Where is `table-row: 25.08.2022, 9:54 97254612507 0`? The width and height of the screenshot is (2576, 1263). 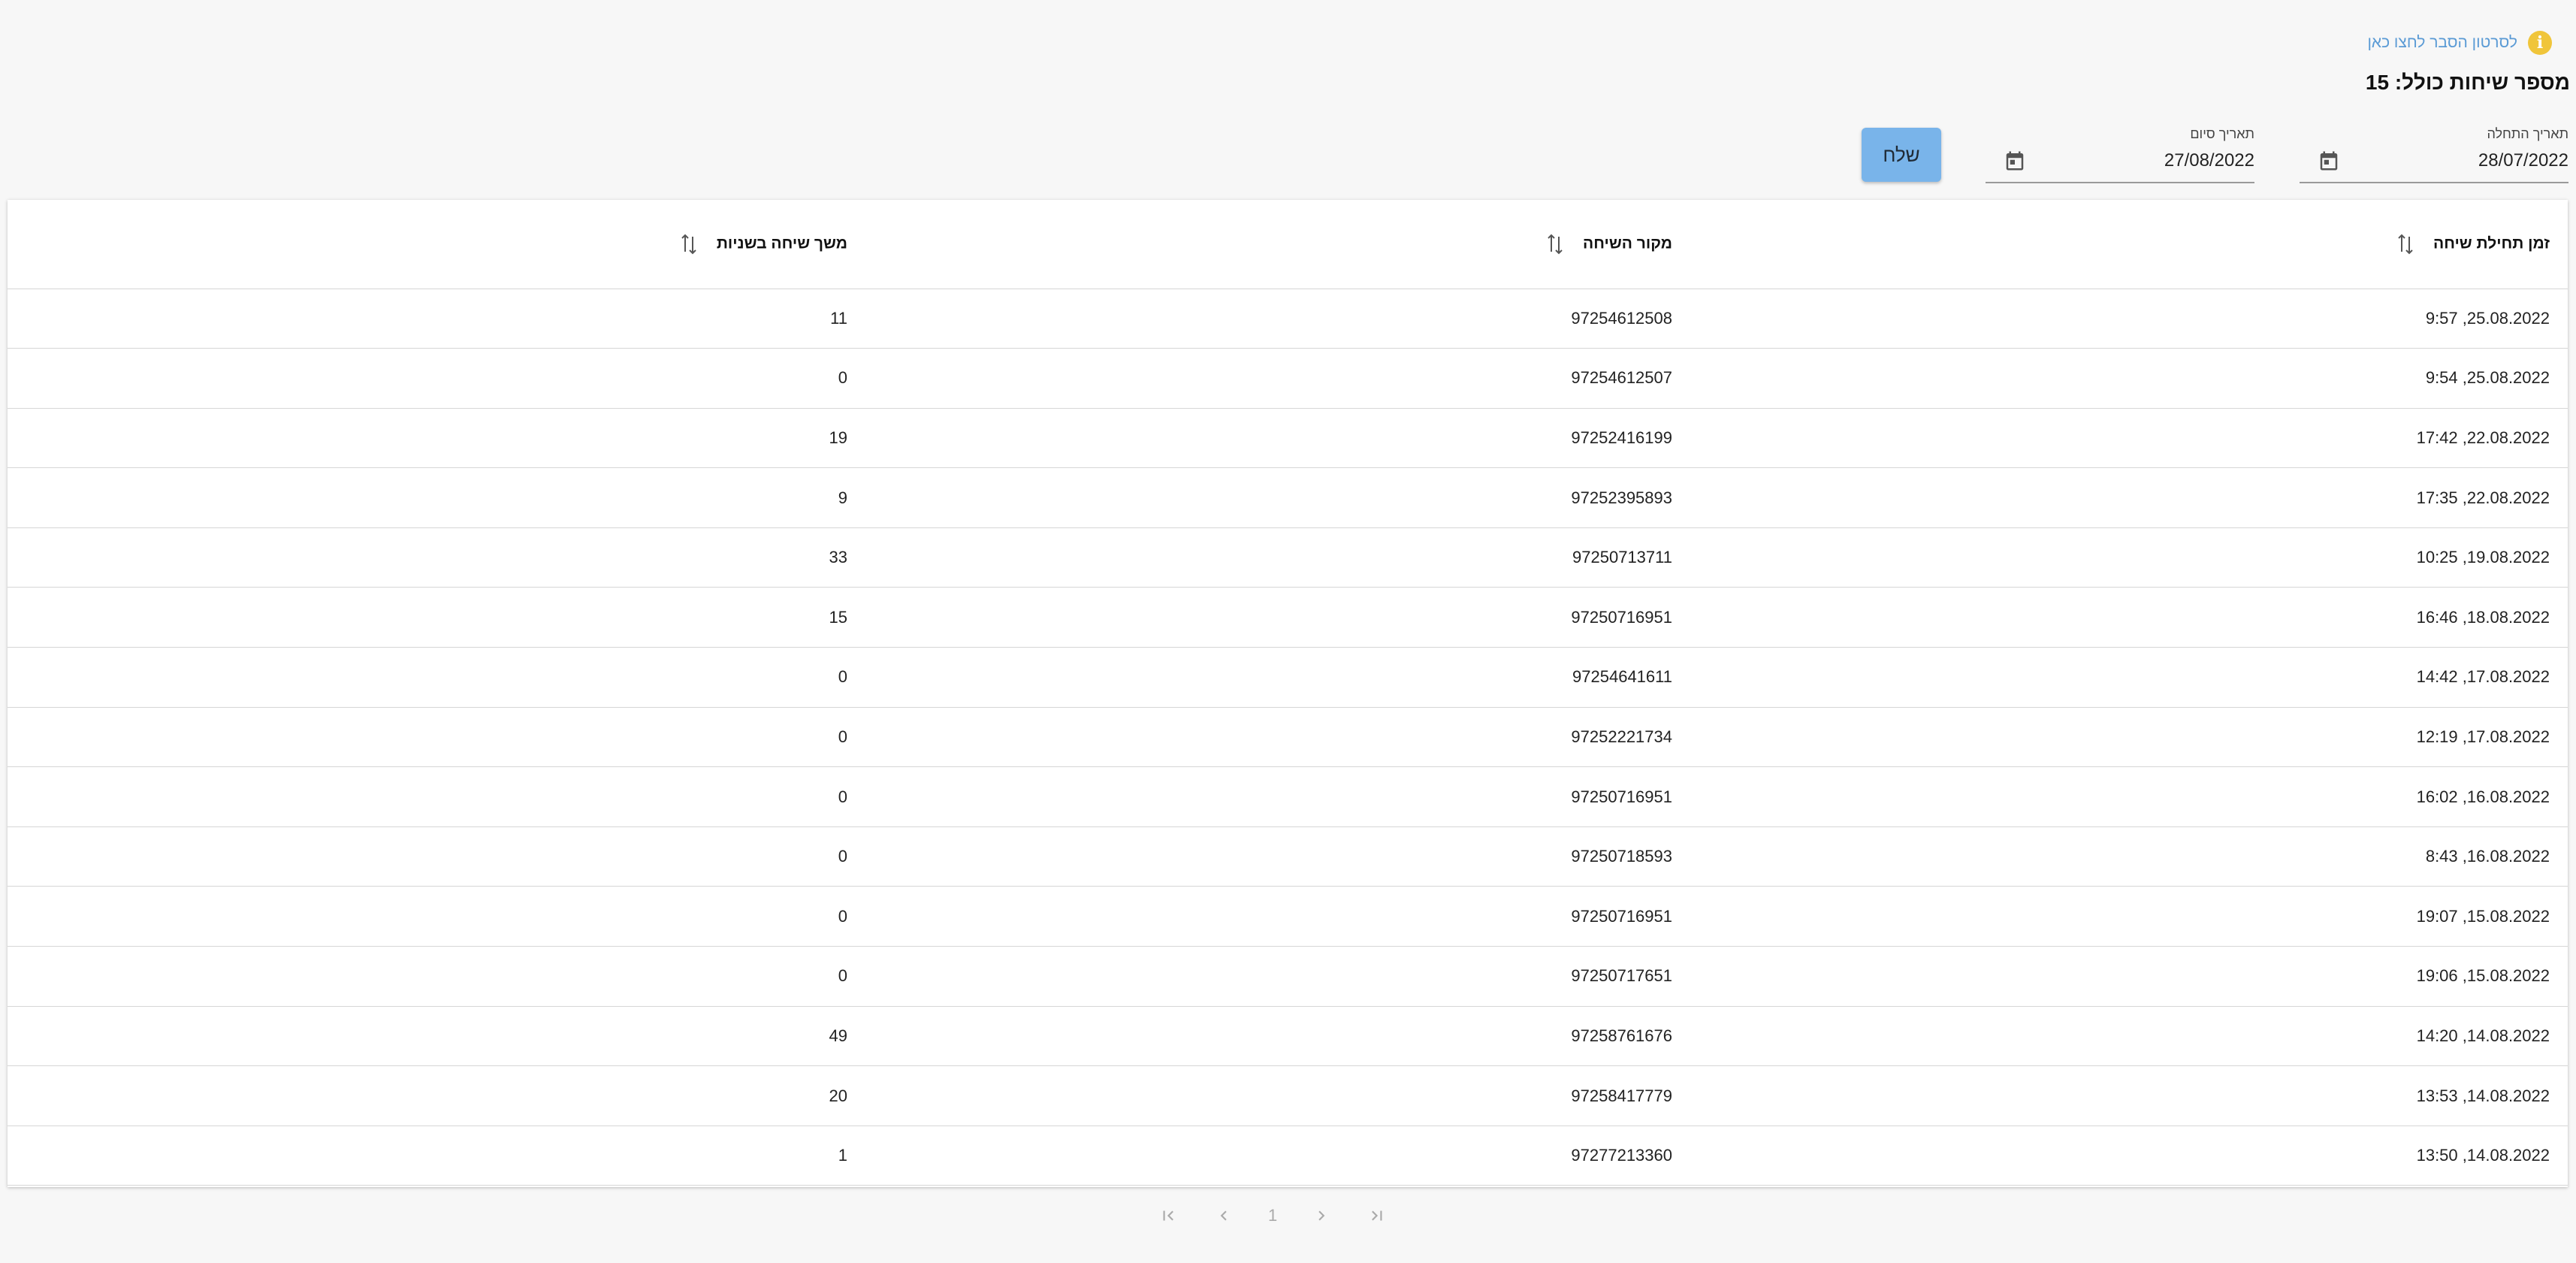
table-row: 25.08.2022, 9:54 97254612507 0 is located at coordinates (1288, 378).